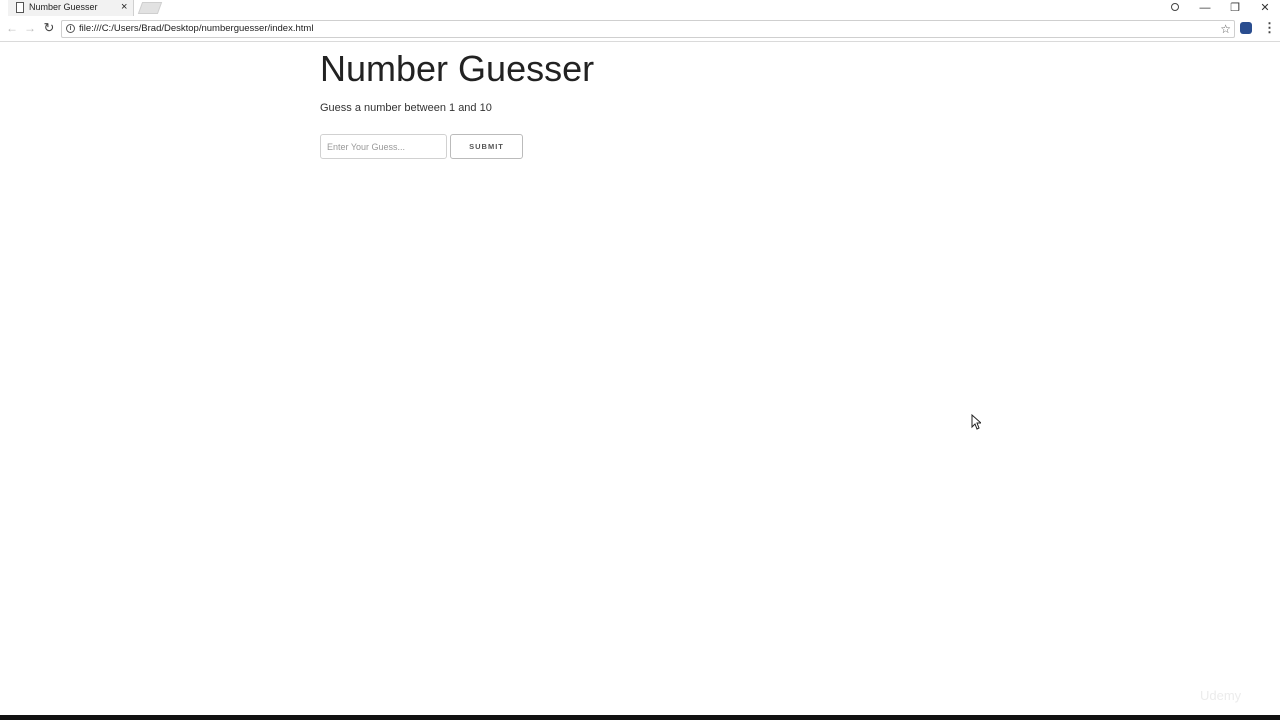 The image size is (1280, 720). I want to click on restore-button: ❐, so click(1235, 8).